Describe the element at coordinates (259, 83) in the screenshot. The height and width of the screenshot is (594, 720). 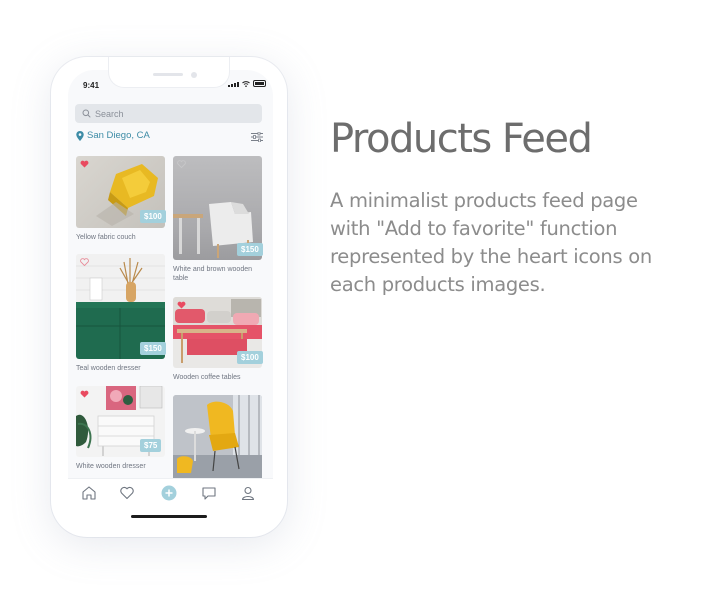
I see `battery-icon` at that location.